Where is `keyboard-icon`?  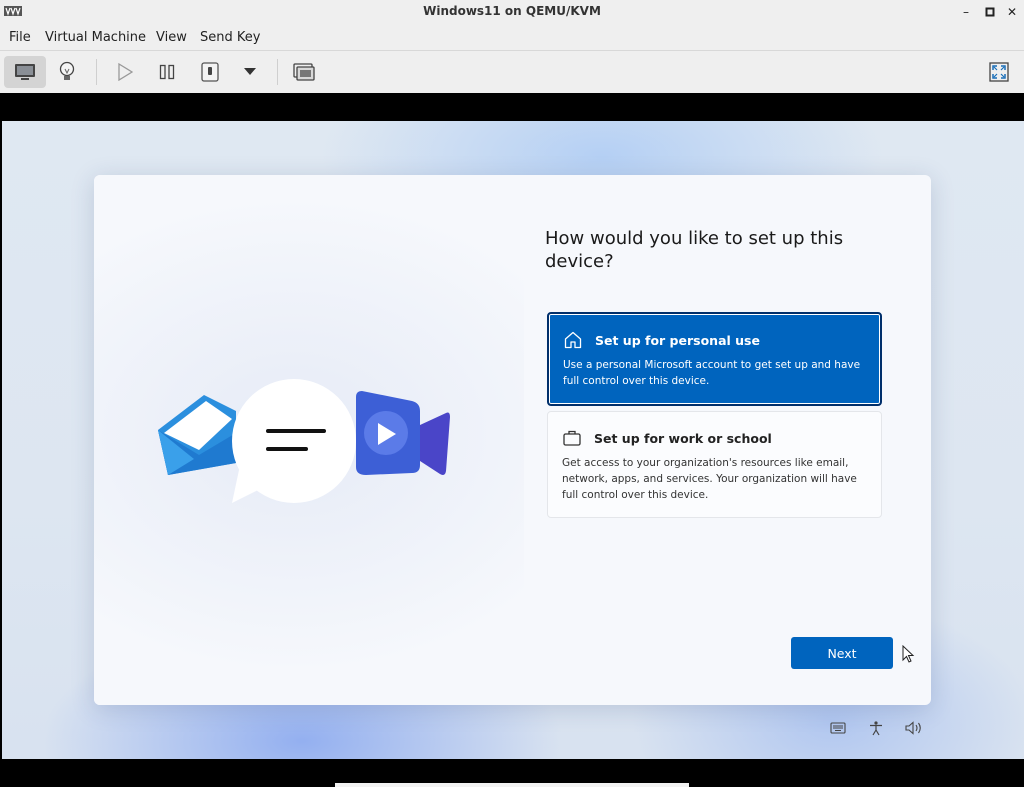
keyboard-icon is located at coordinates (838, 728).